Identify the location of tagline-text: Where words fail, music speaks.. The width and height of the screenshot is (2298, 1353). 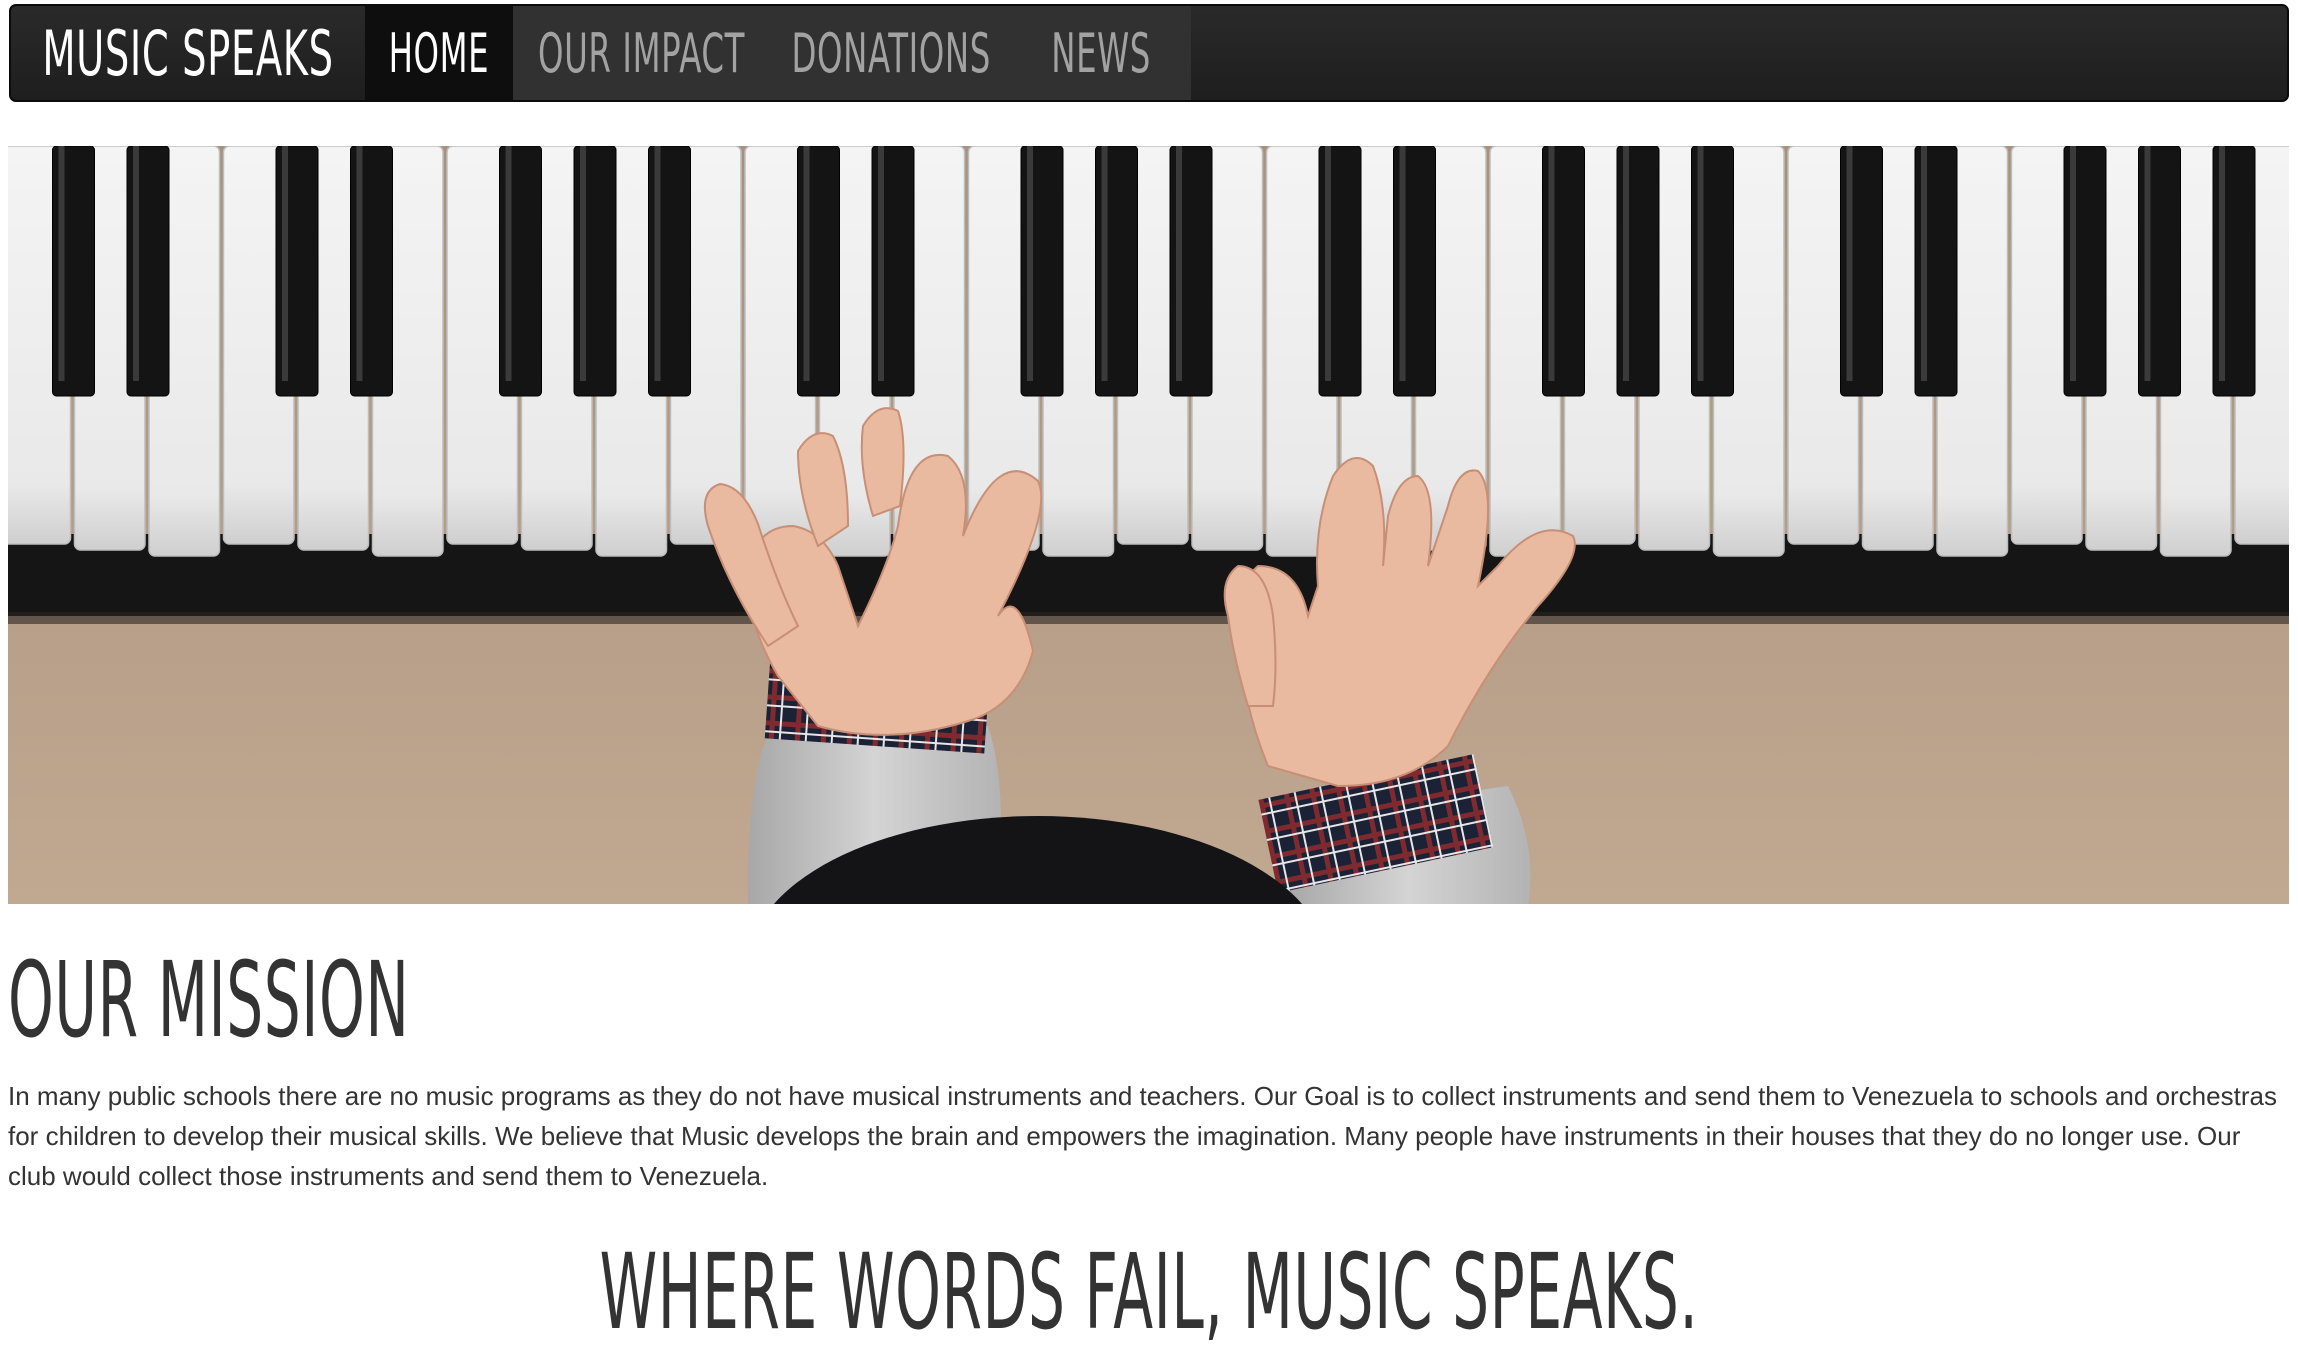
(1149, 1292).